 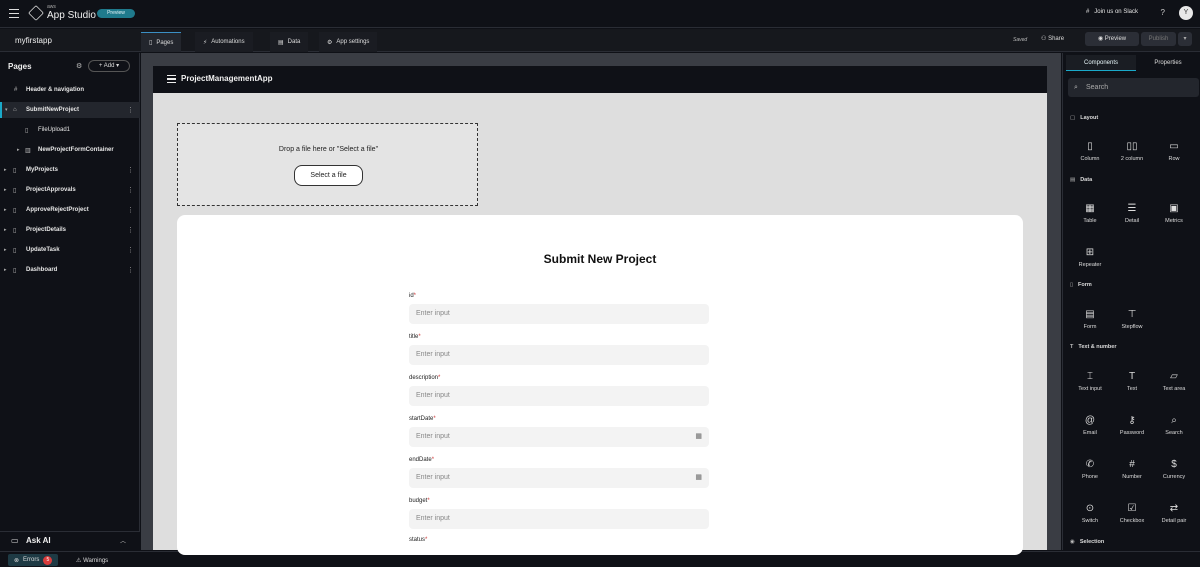 I want to click on pages-title: Pages, so click(x=20, y=66).